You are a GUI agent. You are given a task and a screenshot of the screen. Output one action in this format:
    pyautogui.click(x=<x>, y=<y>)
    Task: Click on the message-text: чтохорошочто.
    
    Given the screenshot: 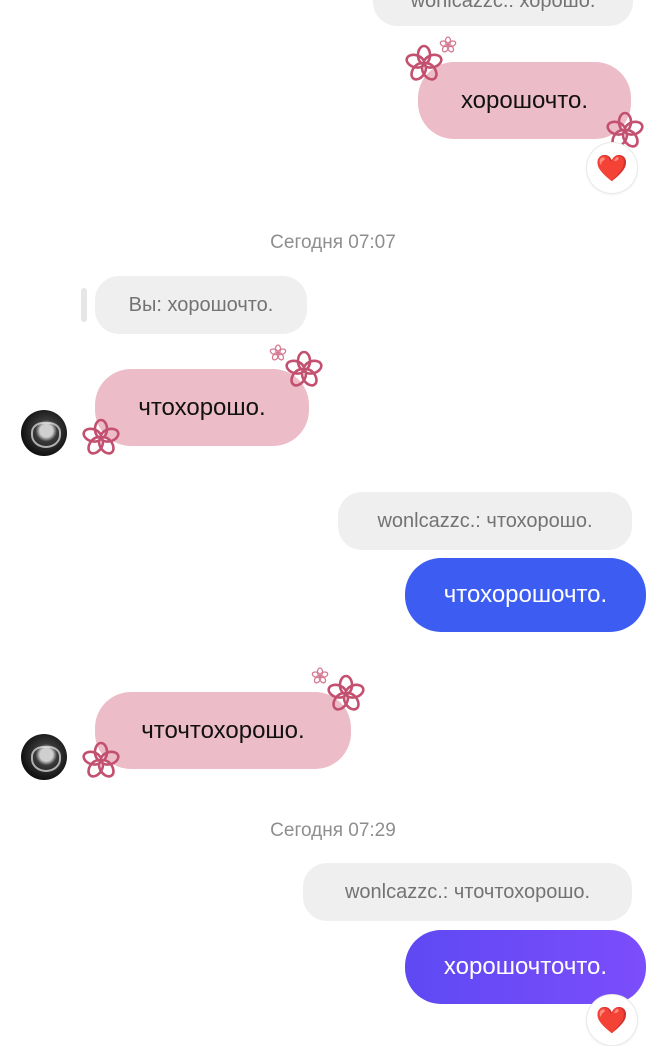 What is the action you would take?
    pyautogui.click(x=525, y=594)
    